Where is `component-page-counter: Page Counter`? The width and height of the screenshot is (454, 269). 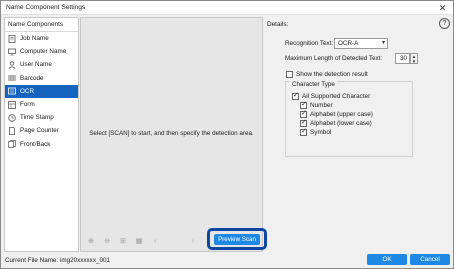
component-page-counter: Page Counter is located at coordinates (41, 130).